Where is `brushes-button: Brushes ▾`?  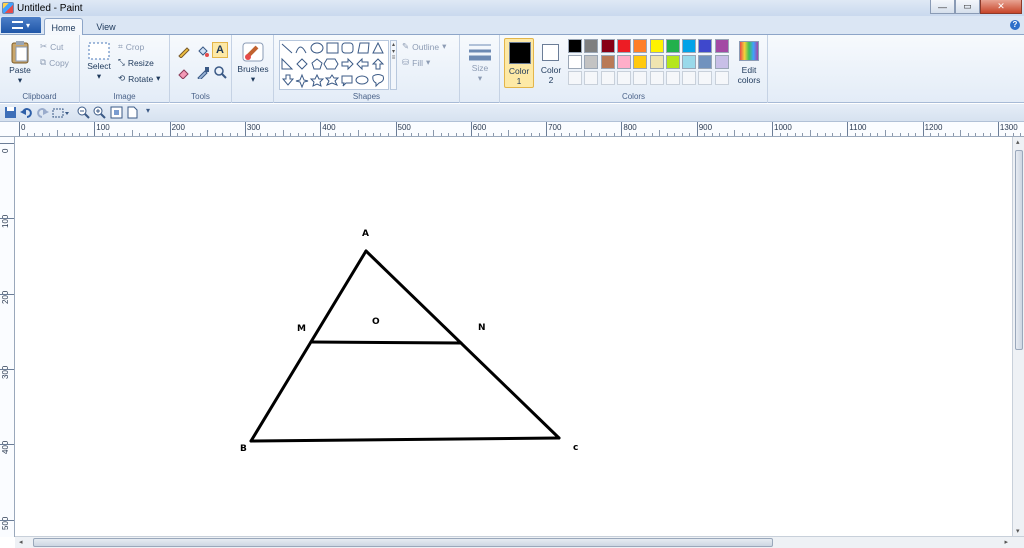 brushes-button: Brushes ▾ is located at coordinates (253, 62).